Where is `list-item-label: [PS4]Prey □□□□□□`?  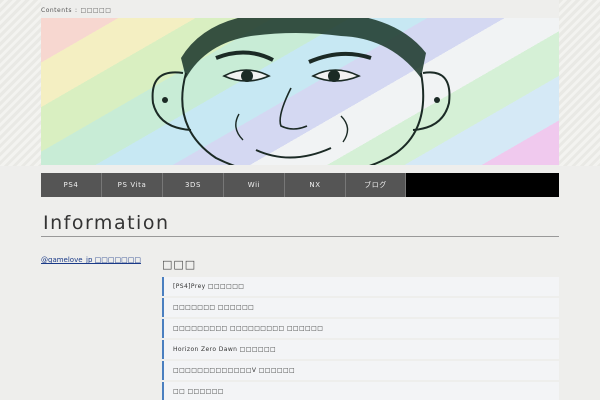 list-item-label: [PS4]Prey □□□□□□ is located at coordinates (209, 286).